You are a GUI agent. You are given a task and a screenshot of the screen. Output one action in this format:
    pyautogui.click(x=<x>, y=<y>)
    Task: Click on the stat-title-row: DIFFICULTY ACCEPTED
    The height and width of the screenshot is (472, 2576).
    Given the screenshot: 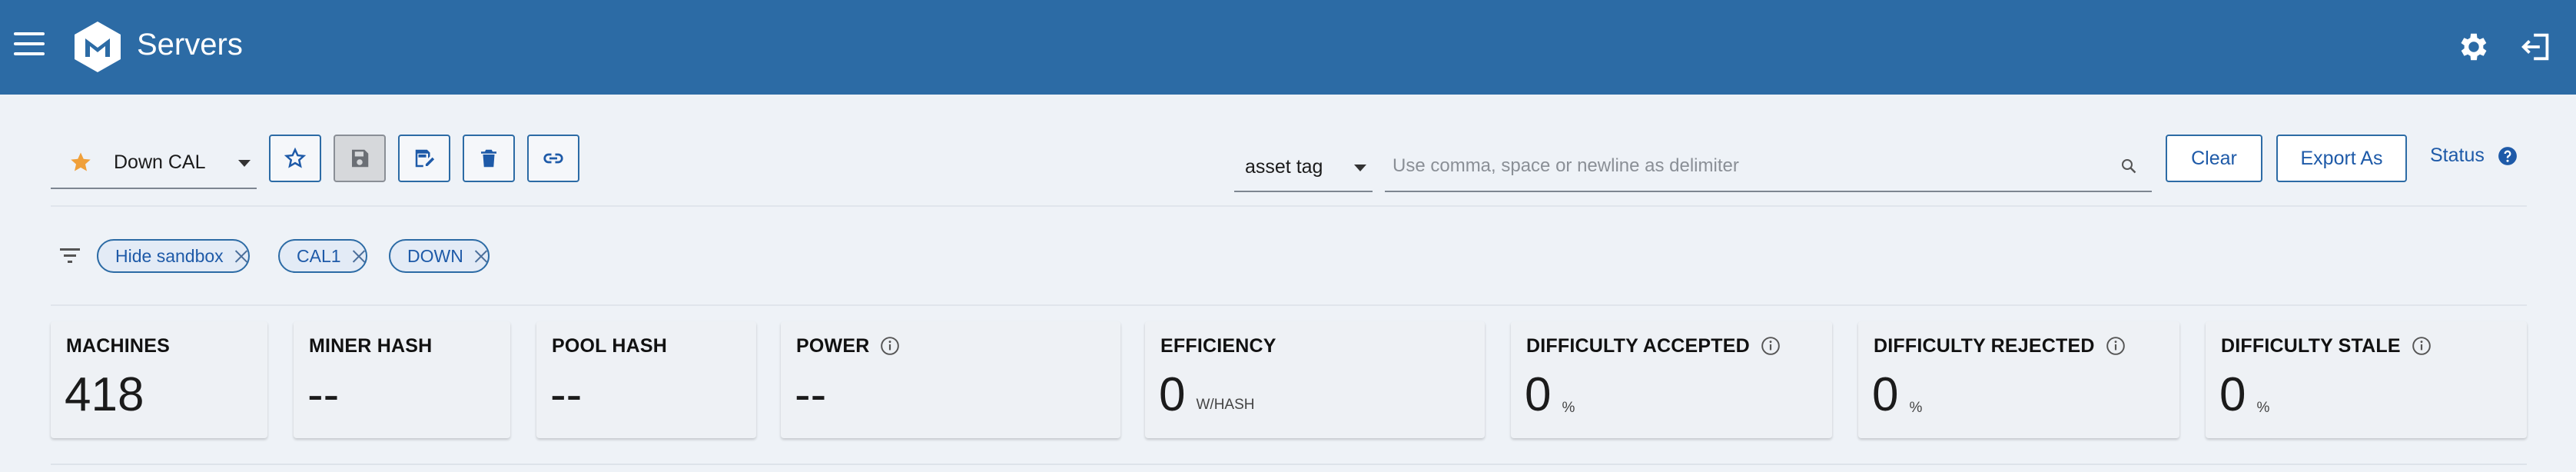 What is the action you would take?
    pyautogui.click(x=1653, y=346)
    